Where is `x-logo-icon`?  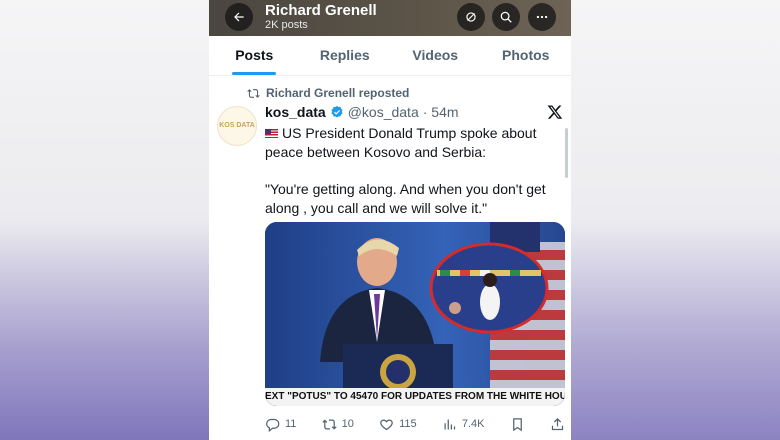
x-logo-icon is located at coordinates (555, 114).